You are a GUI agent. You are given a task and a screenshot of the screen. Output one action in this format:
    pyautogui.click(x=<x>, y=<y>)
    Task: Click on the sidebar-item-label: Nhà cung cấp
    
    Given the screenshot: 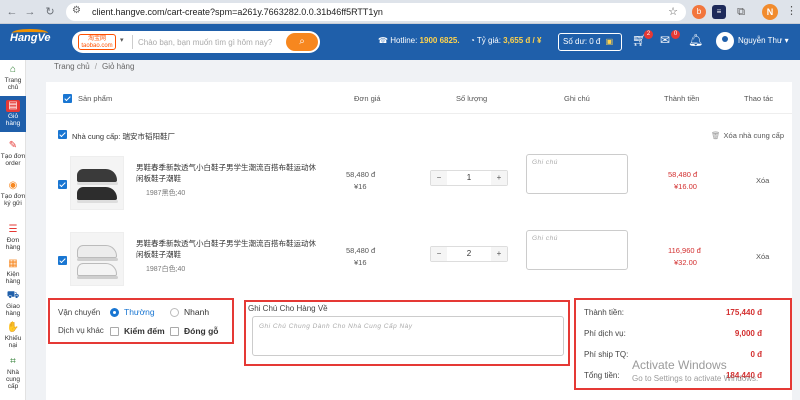 What is the action you would take?
    pyautogui.click(x=13, y=379)
    